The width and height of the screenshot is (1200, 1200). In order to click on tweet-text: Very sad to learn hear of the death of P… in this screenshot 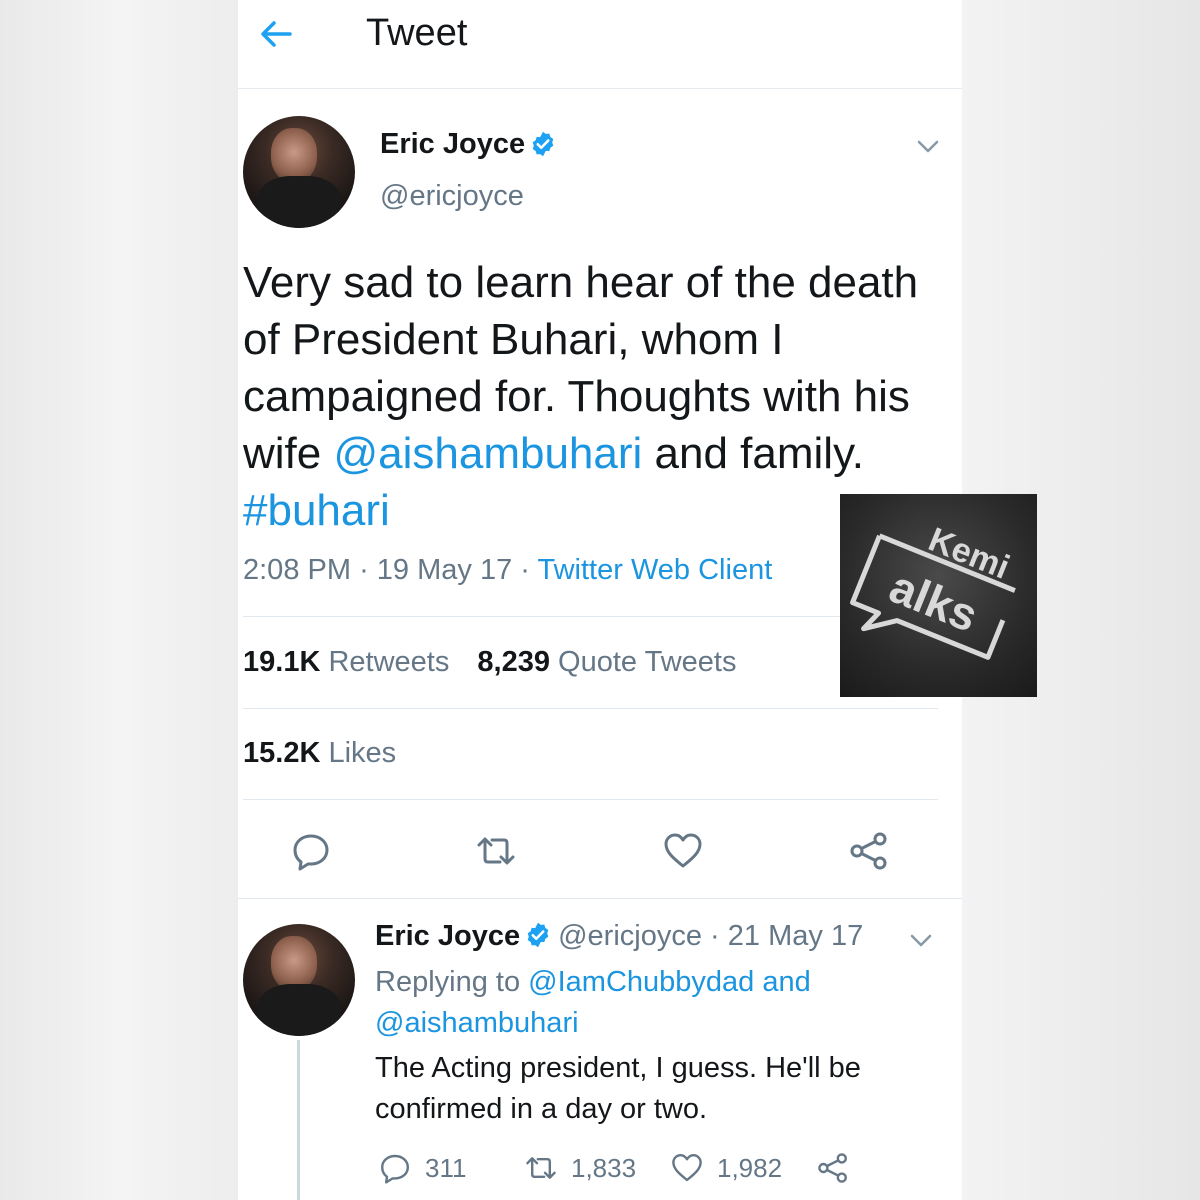, I will do `click(583, 396)`.